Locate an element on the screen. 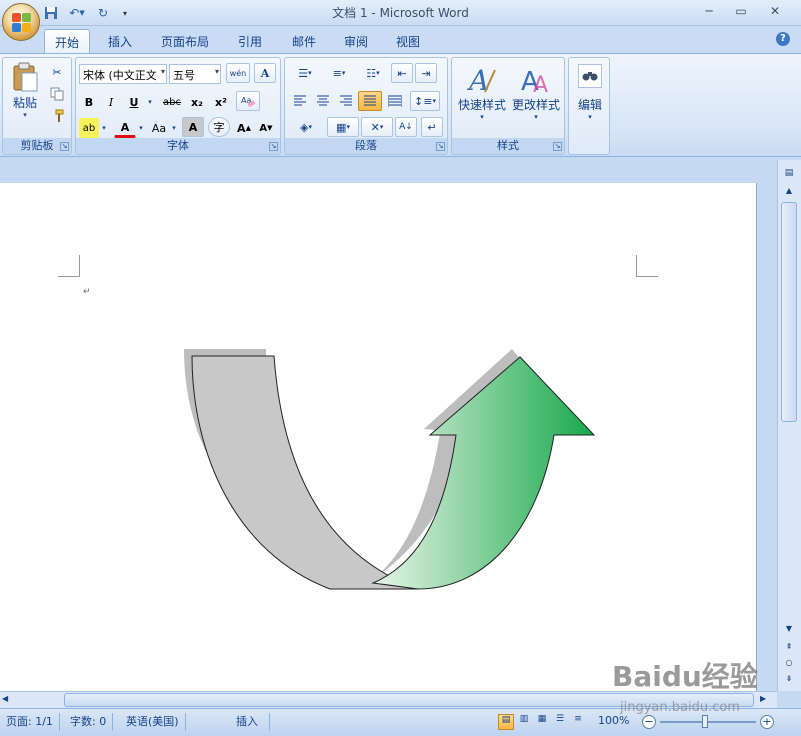 The width and height of the screenshot is (801, 736). shading-icon: ◈ ▾ is located at coordinates (306, 127).